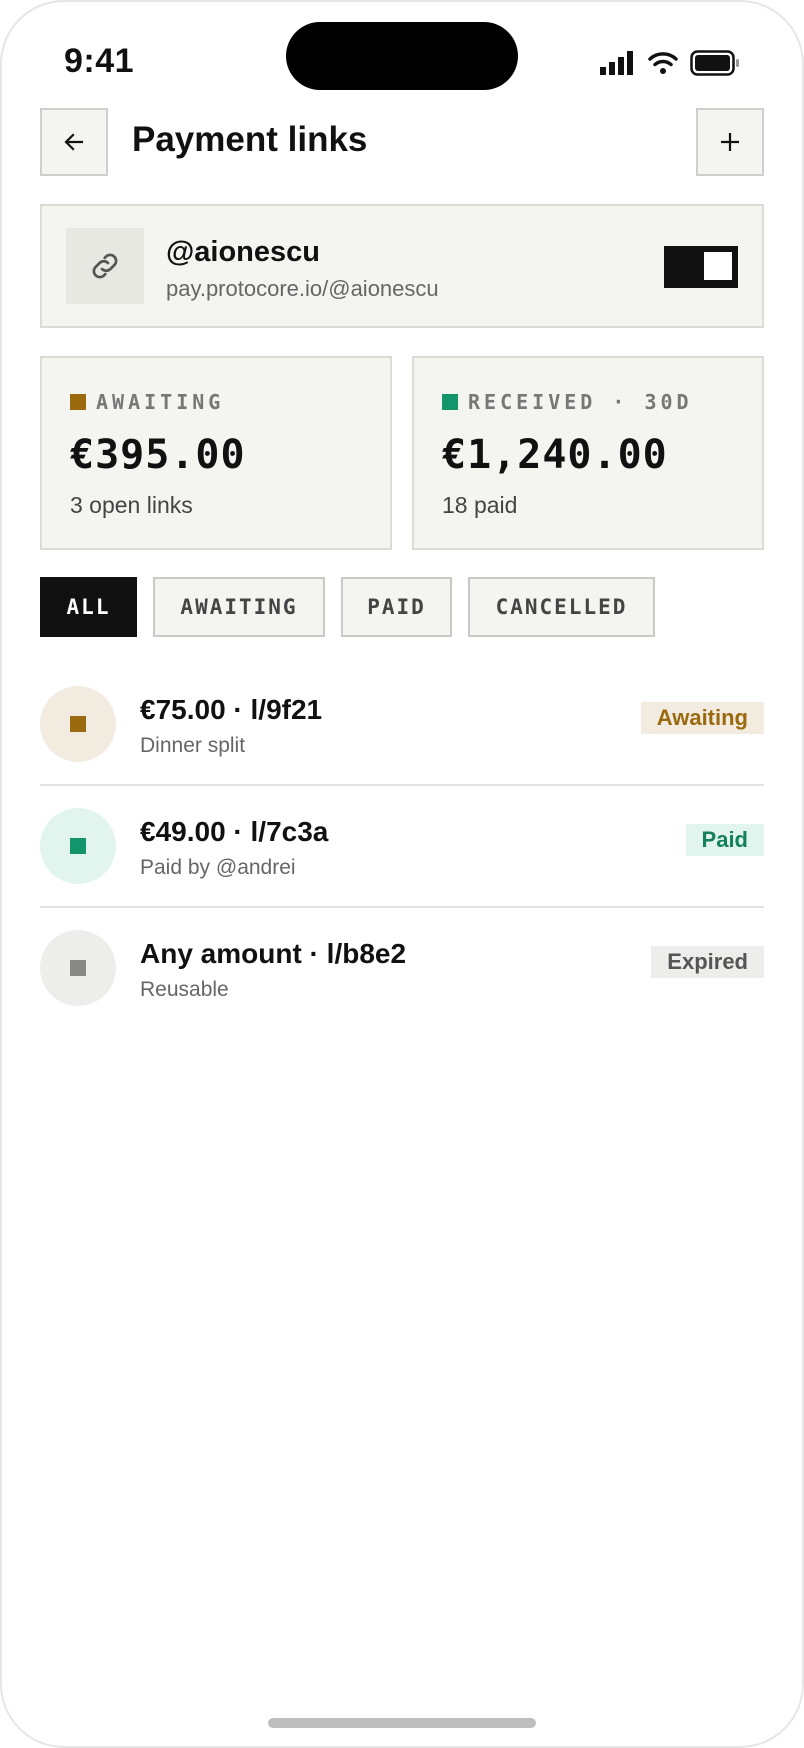 This screenshot has width=804, height=1748. Describe the element at coordinates (396, 607) in the screenshot. I see `filter-chip-paid: PAID` at that location.